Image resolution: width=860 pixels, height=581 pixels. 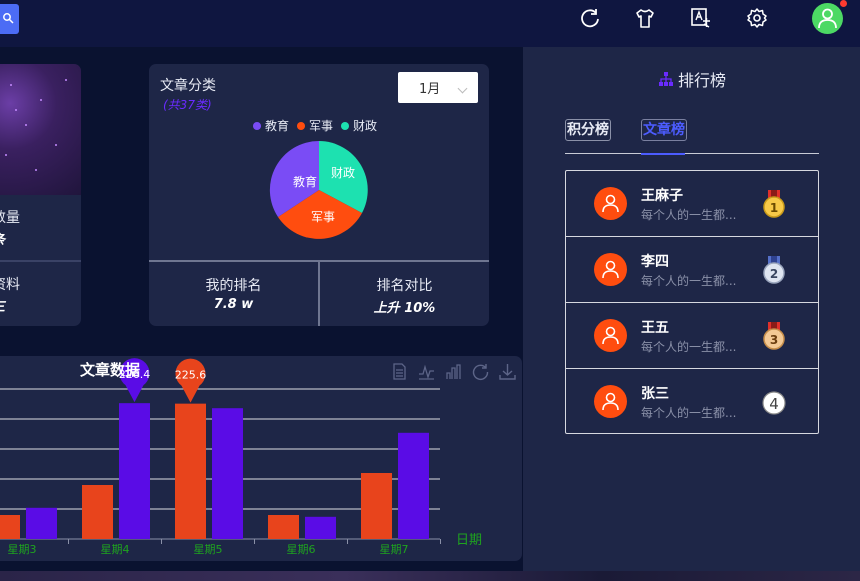 What do you see at coordinates (10, 218) in the screenshot?
I see `count-label: 数量` at bounding box center [10, 218].